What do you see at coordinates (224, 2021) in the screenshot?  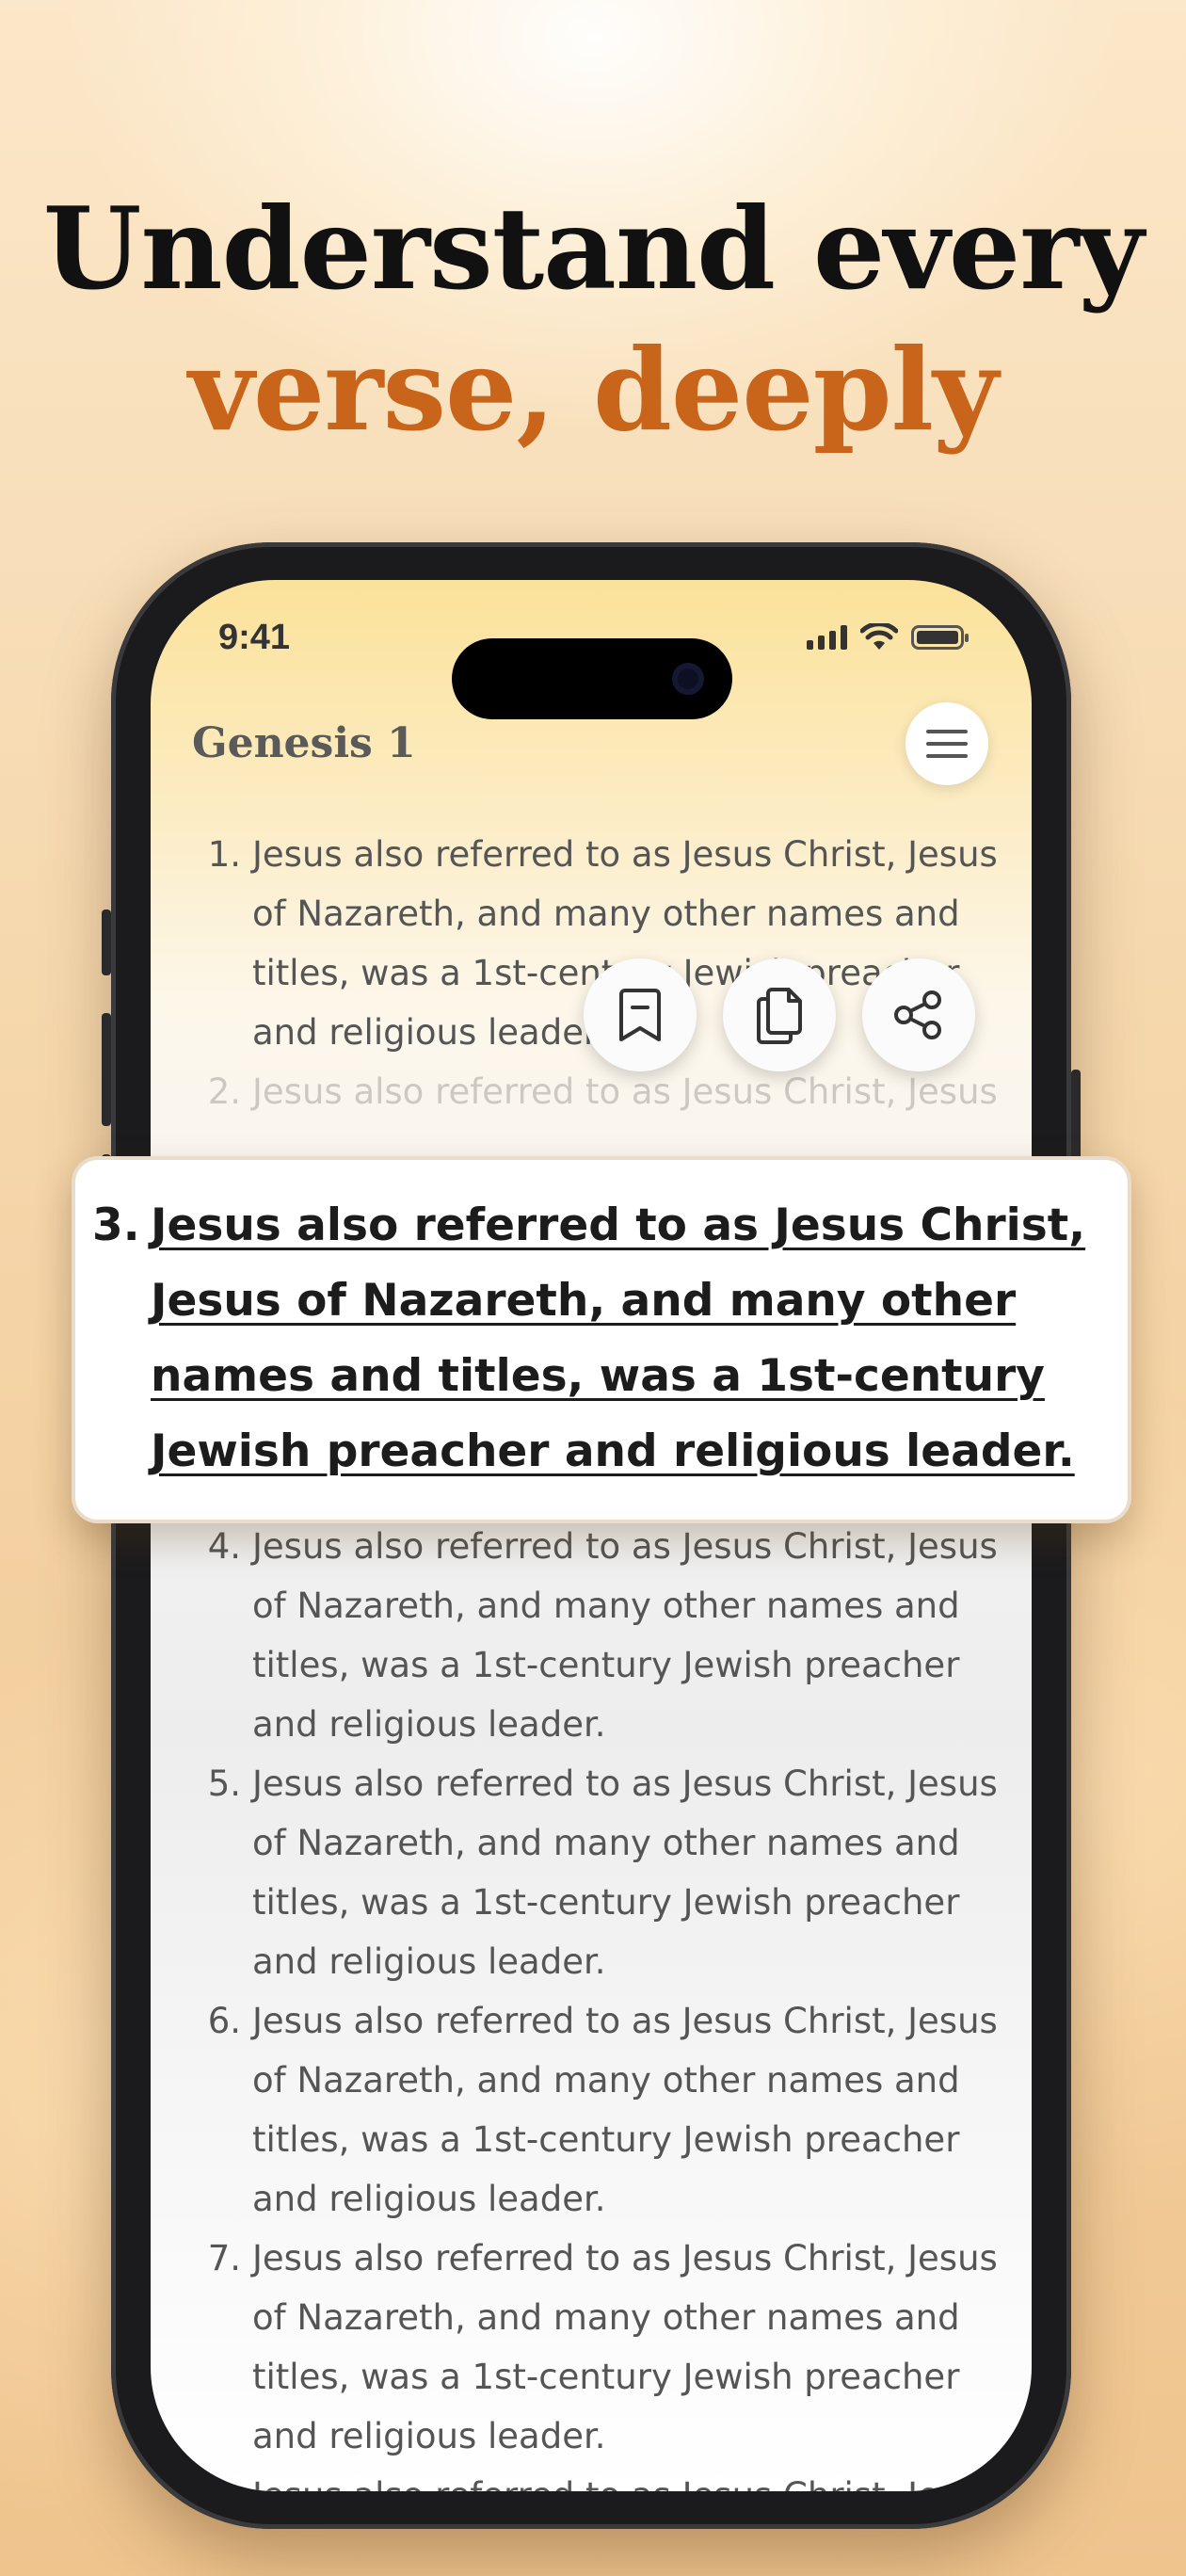 I see `verse-number: 6.` at bounding box center [224, 2021].